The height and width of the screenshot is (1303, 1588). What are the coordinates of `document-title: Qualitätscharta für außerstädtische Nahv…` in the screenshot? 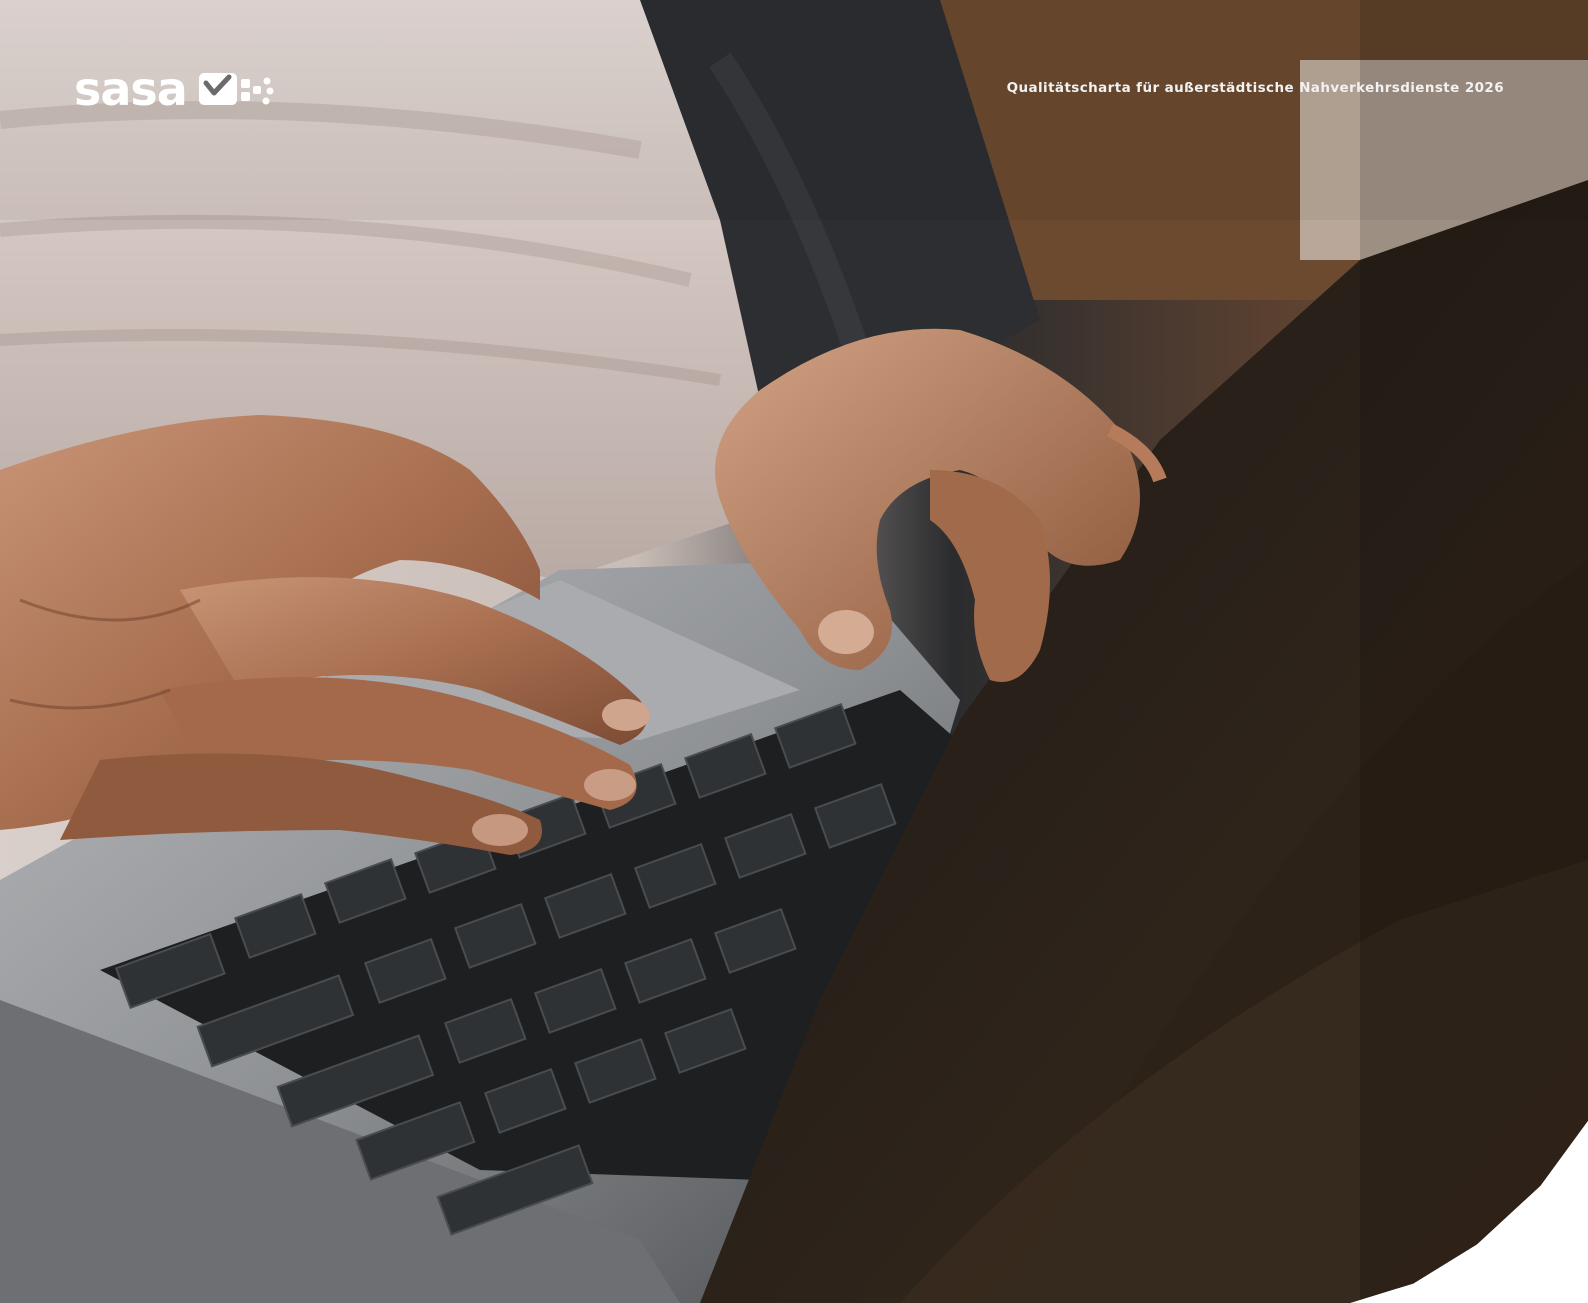 It's located at (1255, 88).